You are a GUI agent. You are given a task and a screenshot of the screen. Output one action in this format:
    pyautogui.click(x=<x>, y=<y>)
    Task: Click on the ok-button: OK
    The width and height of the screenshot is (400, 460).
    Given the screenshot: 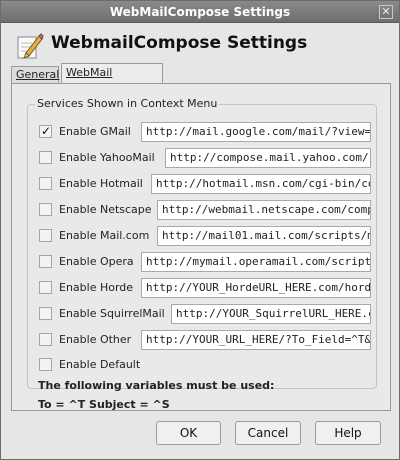 What is the action you would take?
    pyautogui.click(x=188, y=433)
    